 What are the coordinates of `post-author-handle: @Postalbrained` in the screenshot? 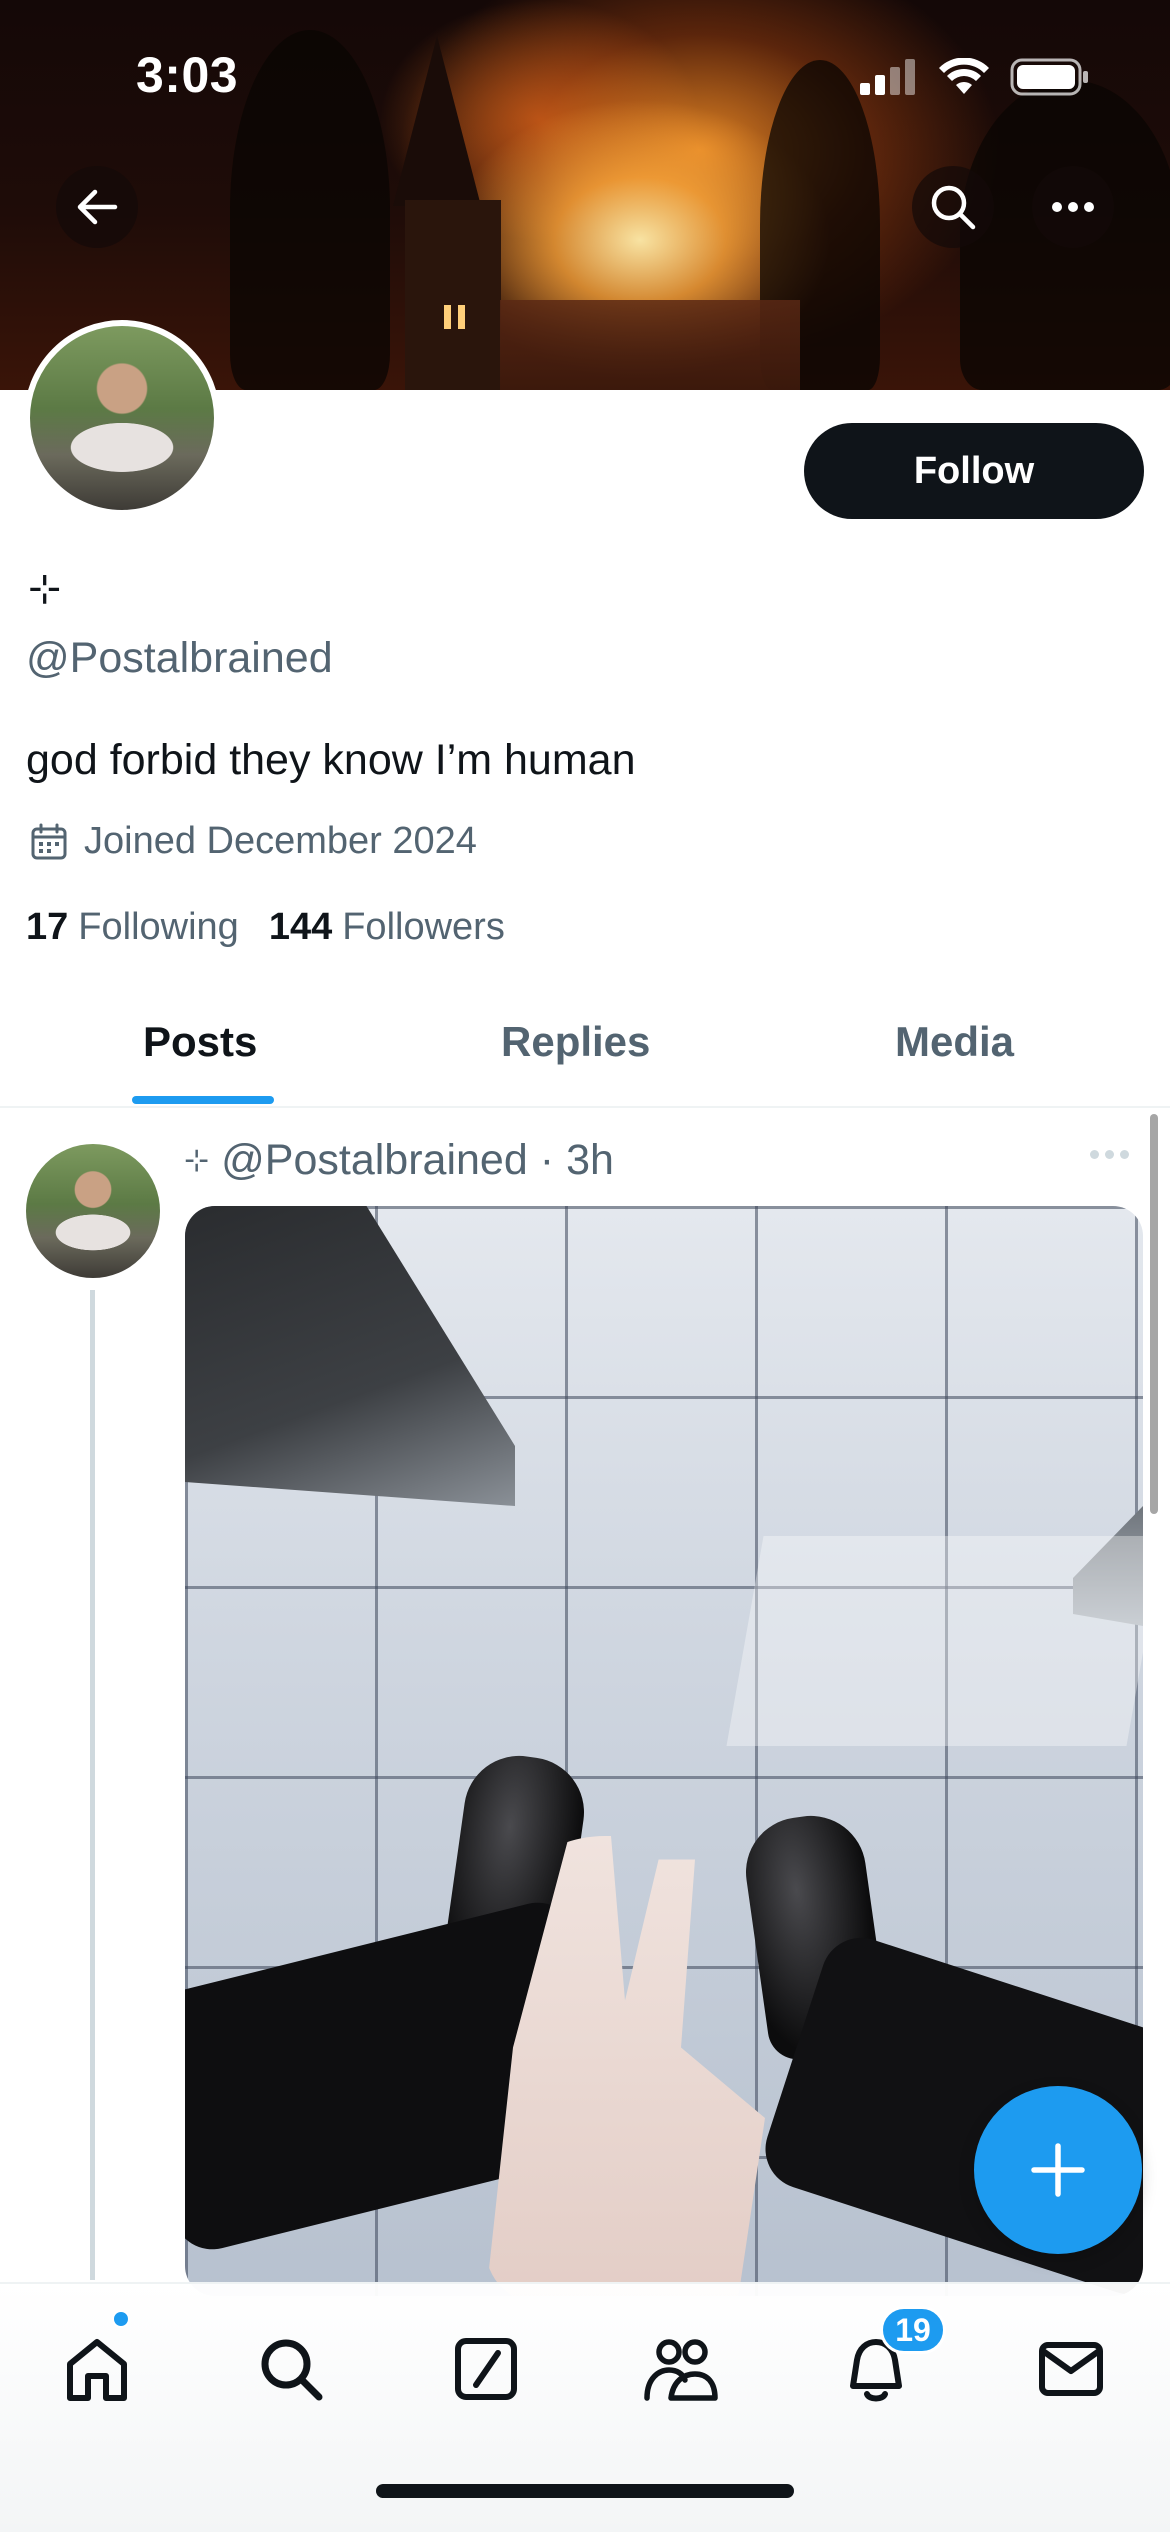 It's located at (374, 1160).